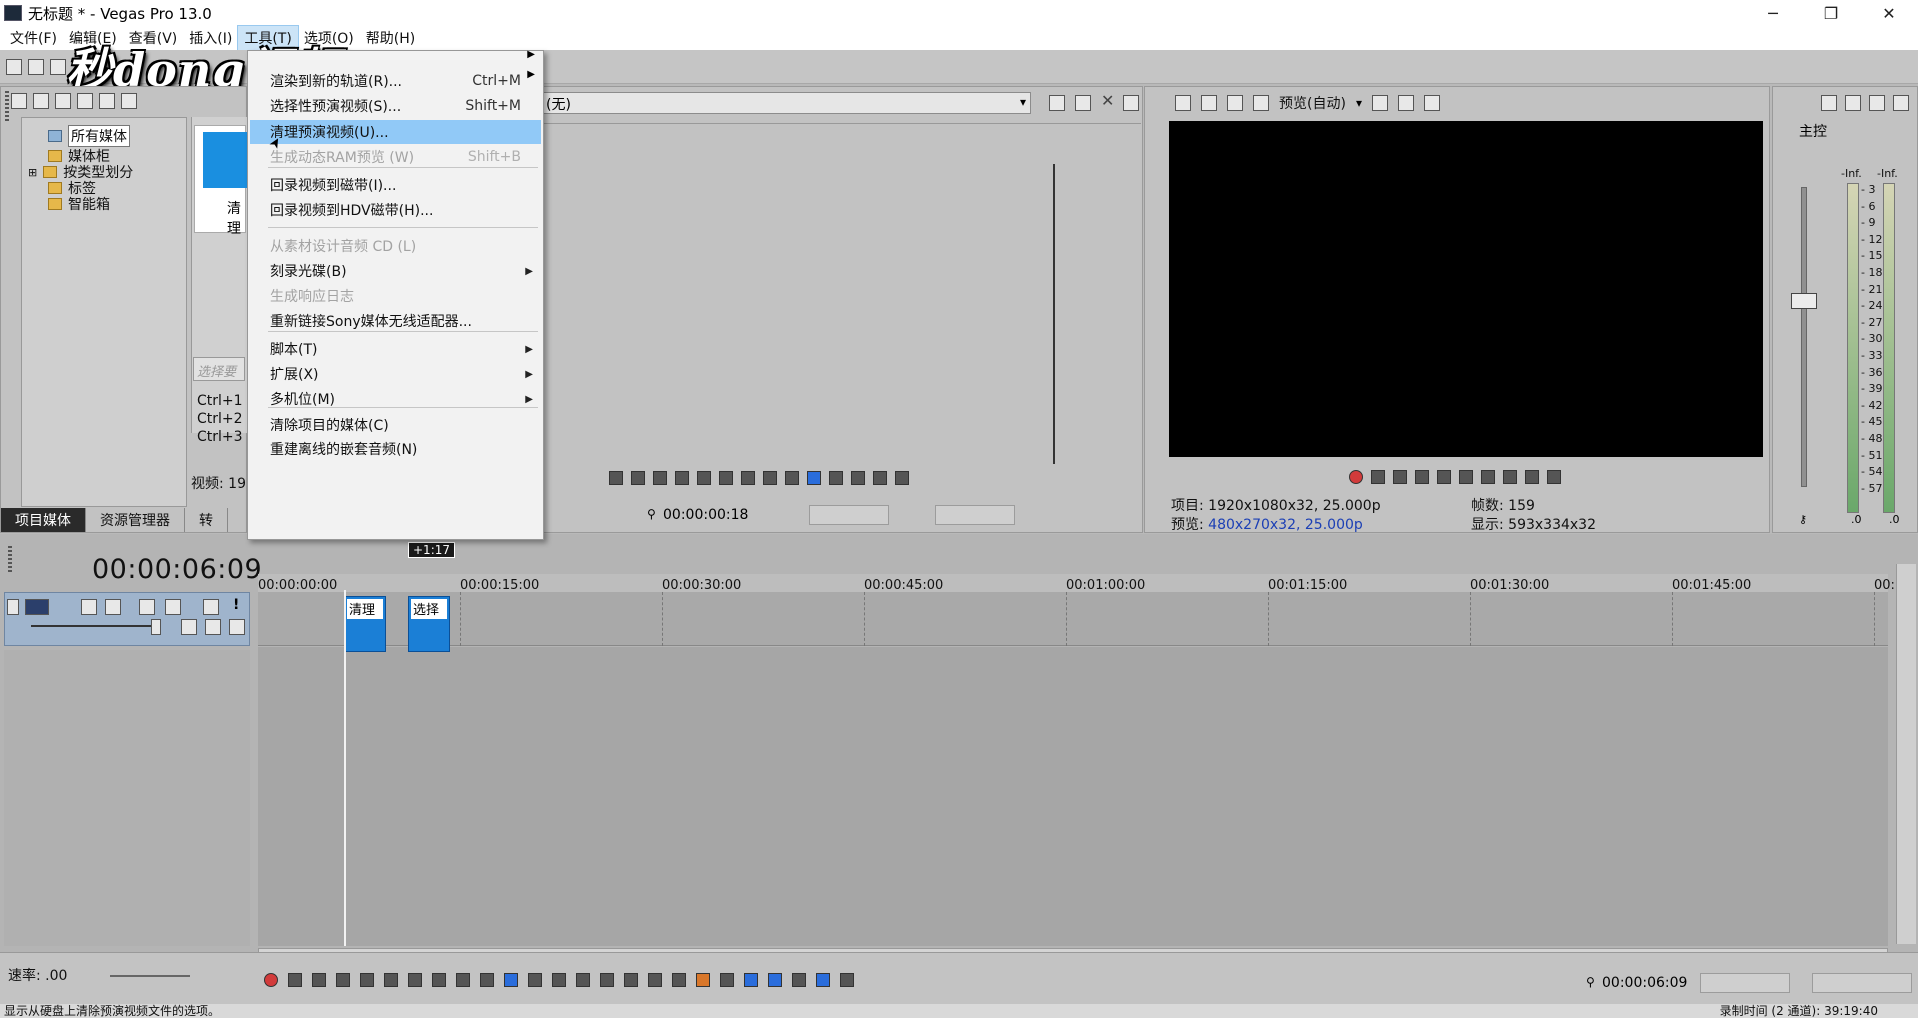 This screenshot has height=1018, width=1918. What do you see at coordinates (858, 478) in the screenshot?
I see `mark-out-icon` at bounding box center [858, 478].